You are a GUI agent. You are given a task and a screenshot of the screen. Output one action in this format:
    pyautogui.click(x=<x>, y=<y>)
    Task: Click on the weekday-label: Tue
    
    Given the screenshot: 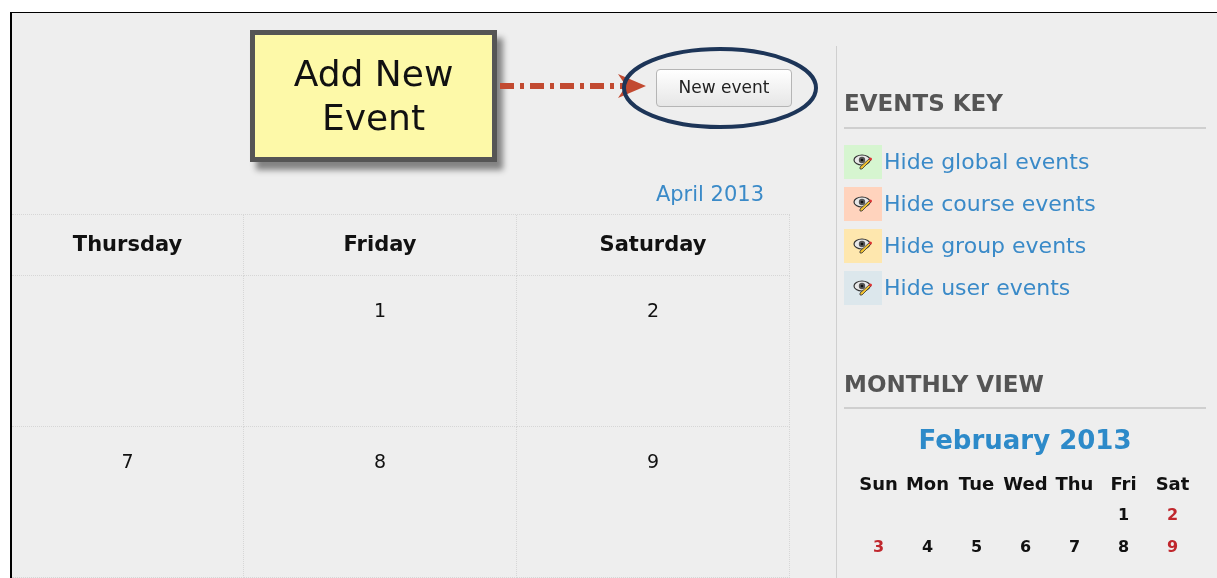 What is the action you would take?
    pyautogui.click(x=976, y=484)
    